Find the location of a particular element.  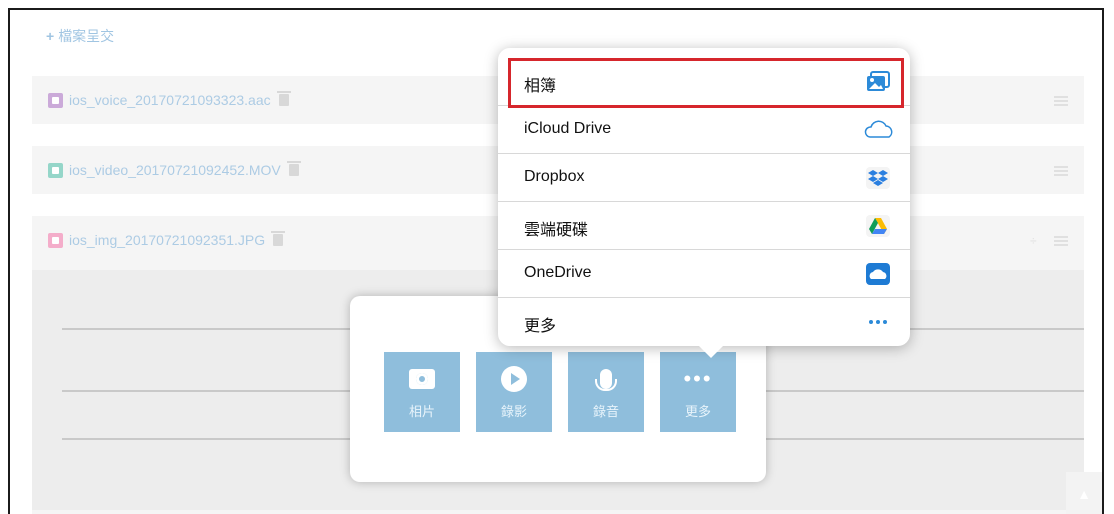

picker-more-button: ••• 更多 is located at coordinates (698, 392).